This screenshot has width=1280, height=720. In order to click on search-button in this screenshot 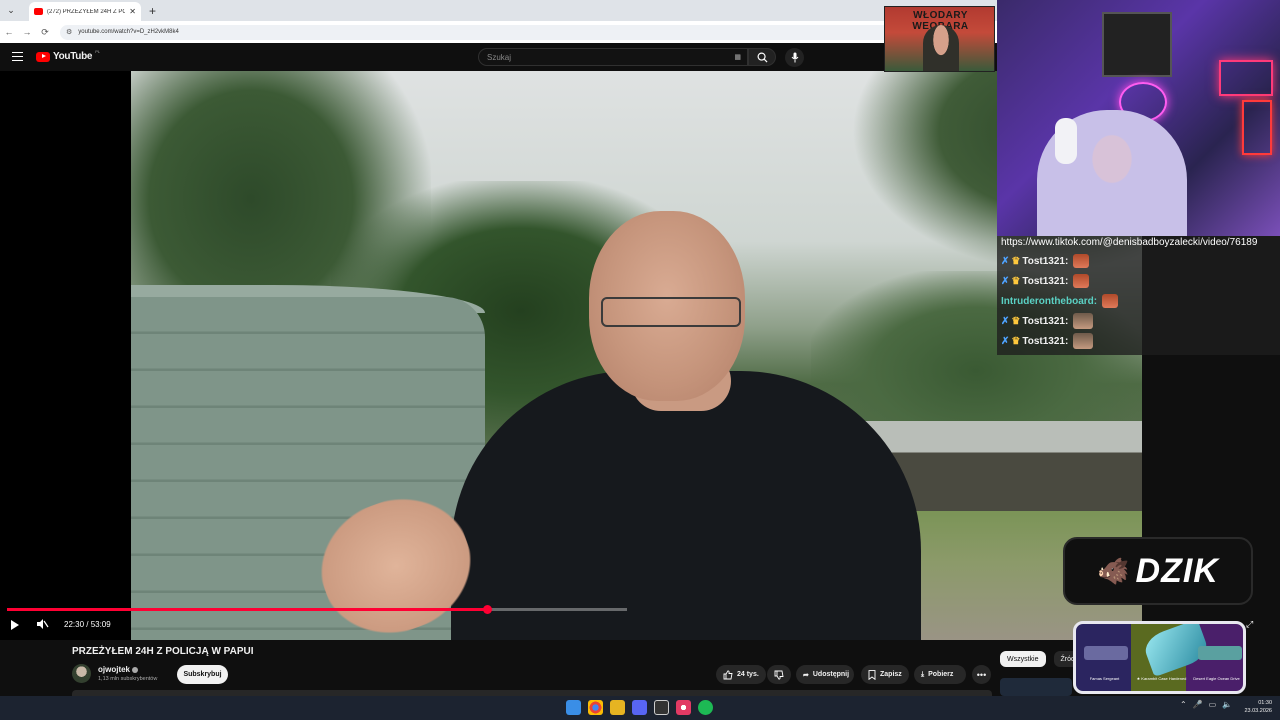, I will do `click(762, 57)`.